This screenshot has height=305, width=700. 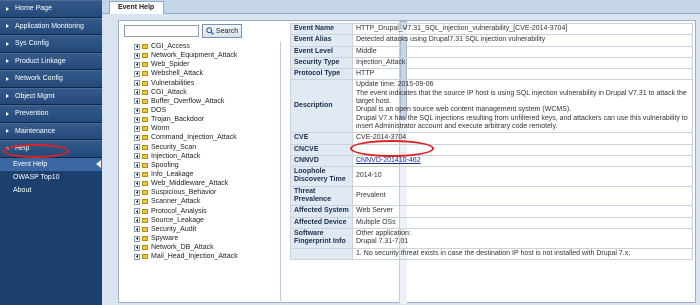 I want to click on table-row: Affected System Web Server, so click(x=491, y=211).